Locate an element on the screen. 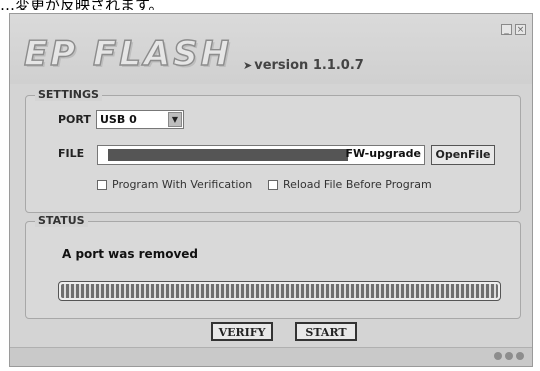 The width and height of the screenshot is (540, 371). close-icon: × is located at coordinates (520, 29).